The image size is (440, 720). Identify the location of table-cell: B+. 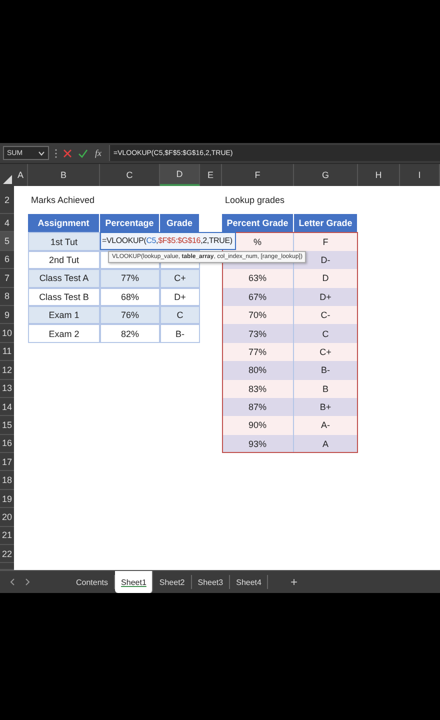
(326, 407).